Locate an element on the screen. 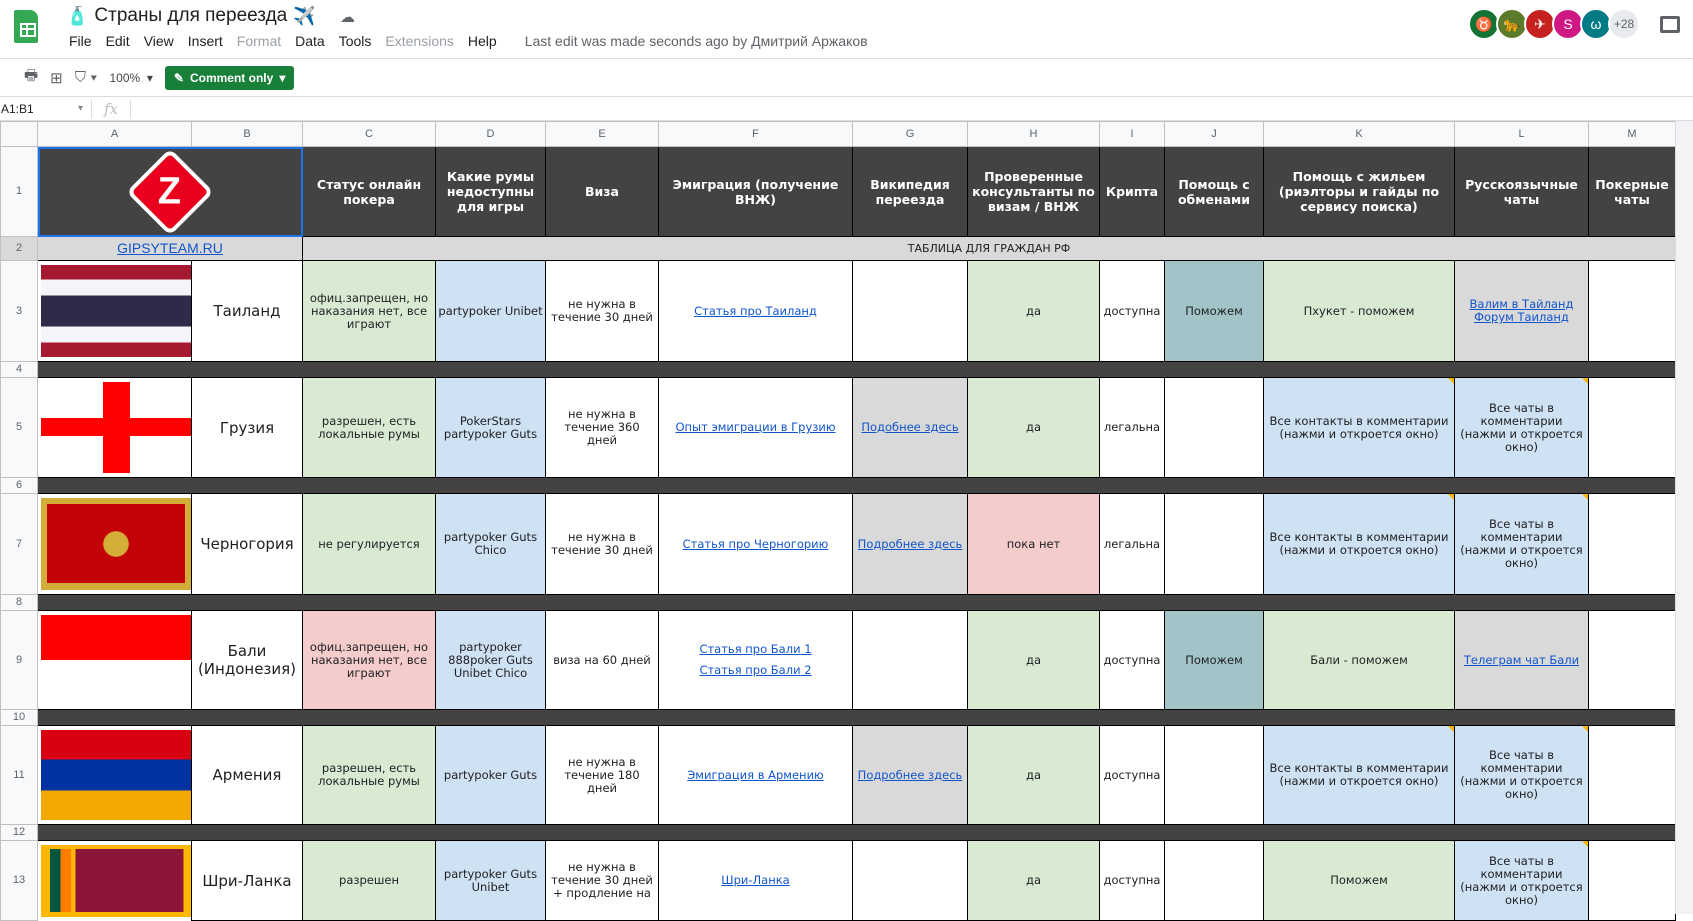 This screenshot has height=921, width=1693. data-cell: Валим в Тайланд Форум Таиланд is located at coordinates (1521, 311).